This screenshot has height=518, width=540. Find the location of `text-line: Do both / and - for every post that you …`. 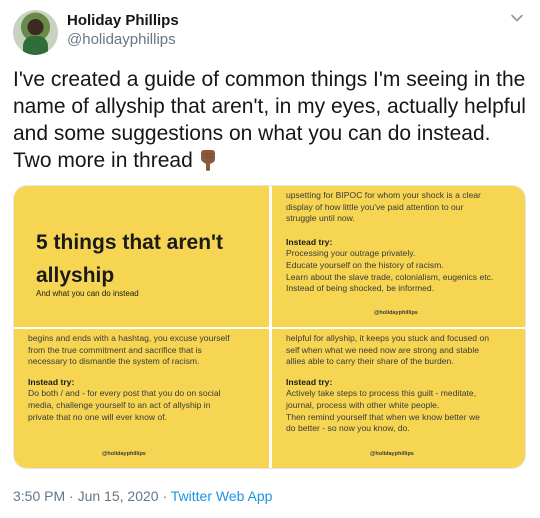

text-line: Do both / and - for every post that you … is located at coordinates (124, 393).